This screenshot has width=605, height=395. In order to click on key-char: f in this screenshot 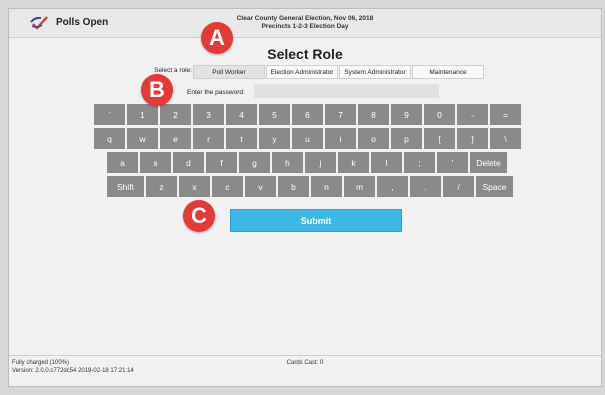, I will do `click(221, 162)`.